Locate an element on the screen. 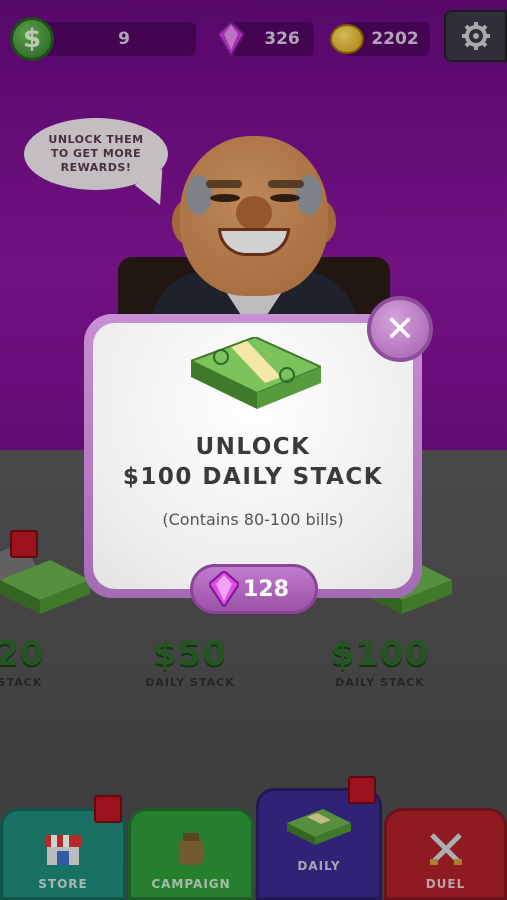 The height and width of the screenshot is (900, 507). unlock-price-button: 128 is located at coordinates (254, 589).